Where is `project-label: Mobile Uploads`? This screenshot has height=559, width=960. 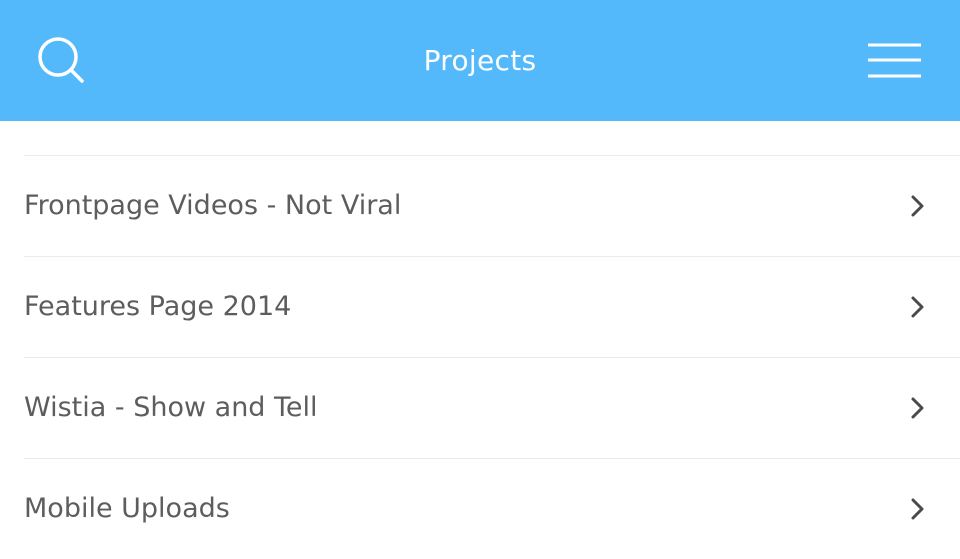 project-label: Mobile Uploads is located at coordinates (127, 508).